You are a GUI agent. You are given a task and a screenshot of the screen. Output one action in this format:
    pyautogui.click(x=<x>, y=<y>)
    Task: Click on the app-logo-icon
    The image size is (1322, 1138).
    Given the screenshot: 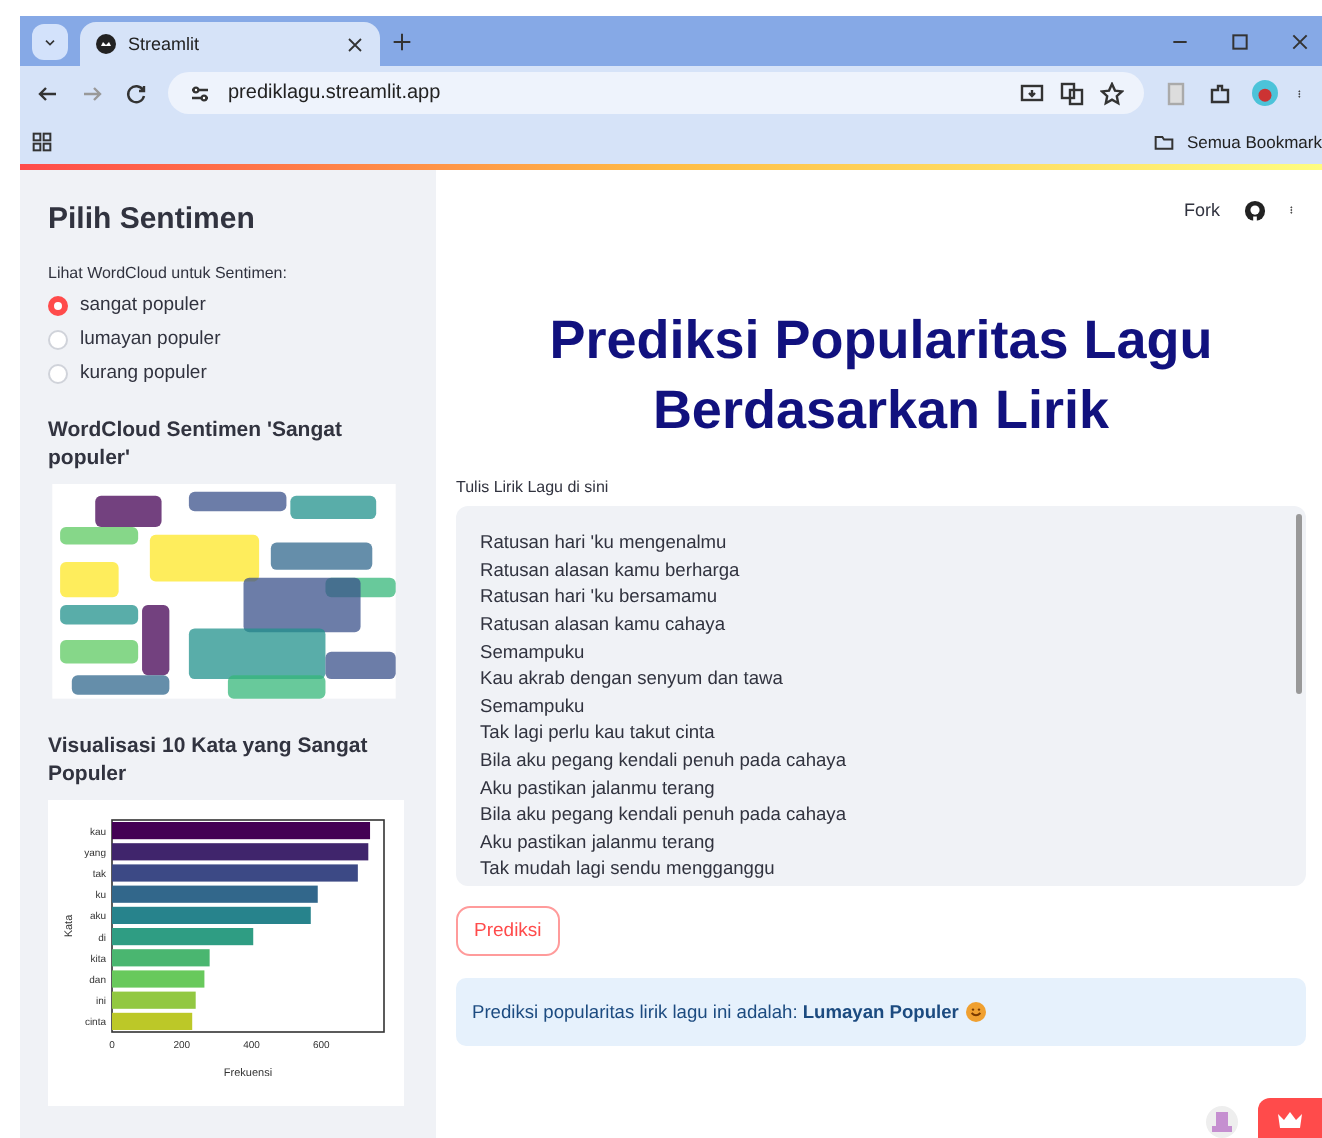 What is the action you would take?
    pyautogui.click(x=106, y=44)
    